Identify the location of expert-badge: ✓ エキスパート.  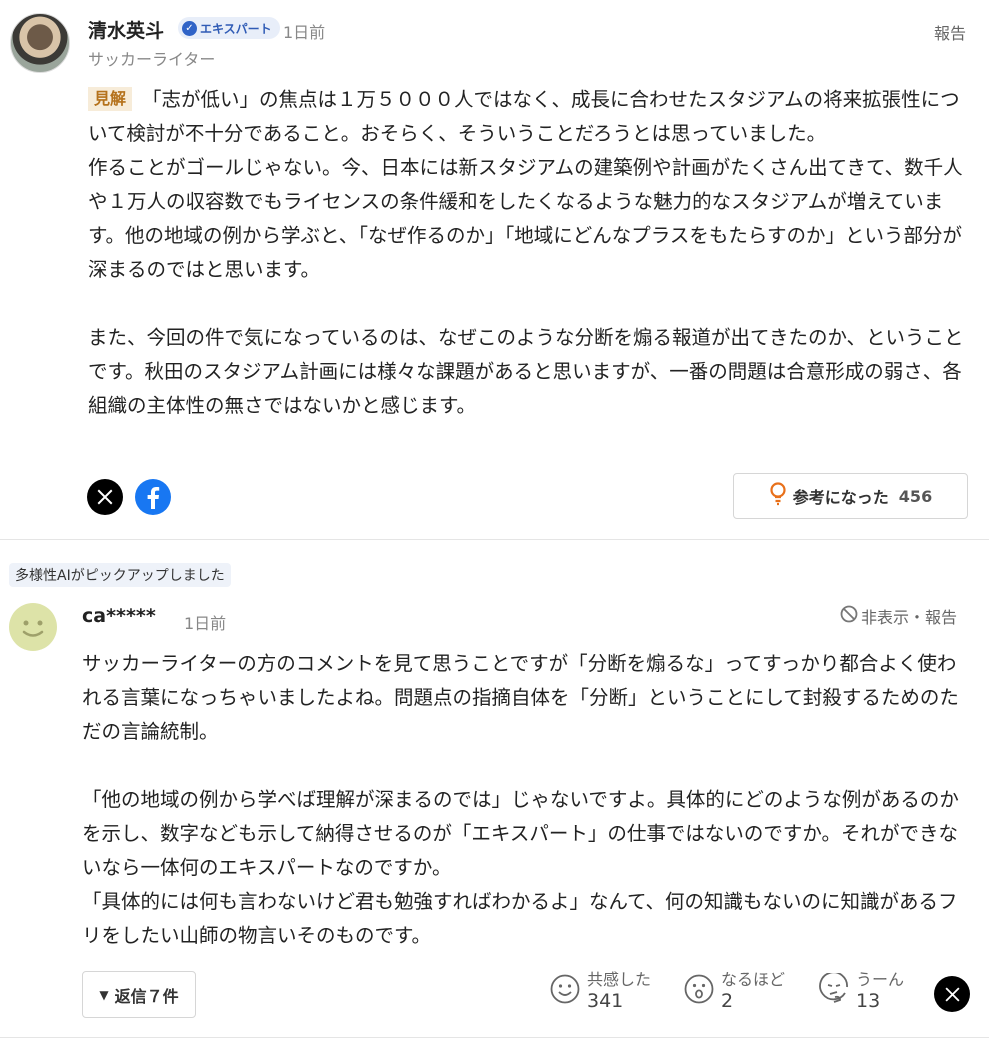
(229, 28).